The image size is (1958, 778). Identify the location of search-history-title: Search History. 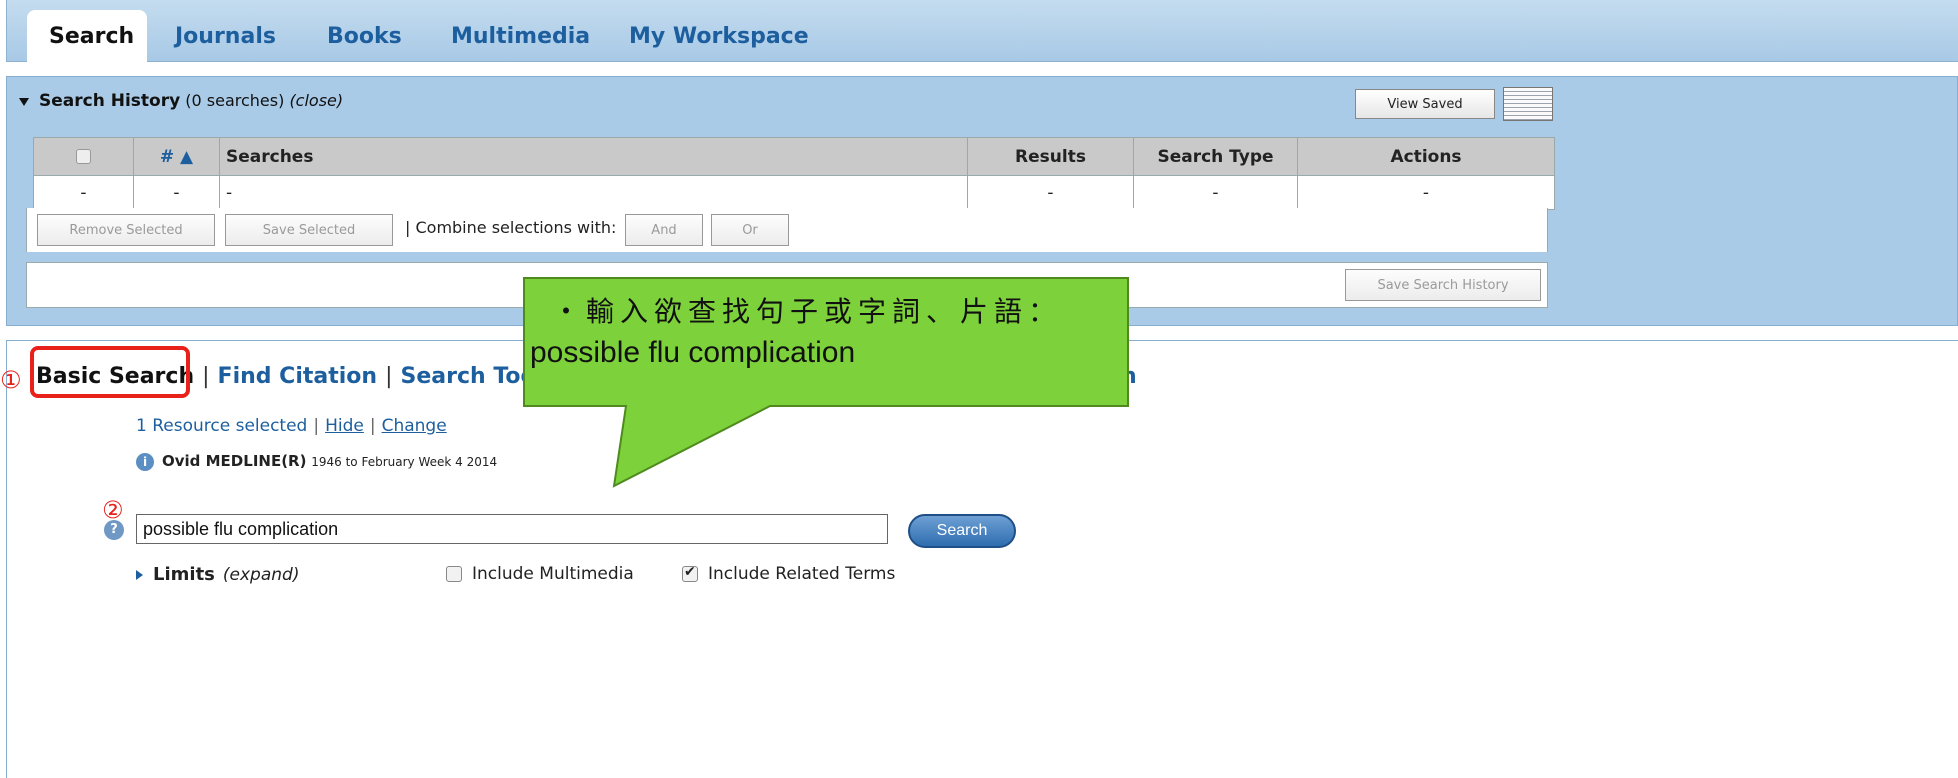
(110, 101).